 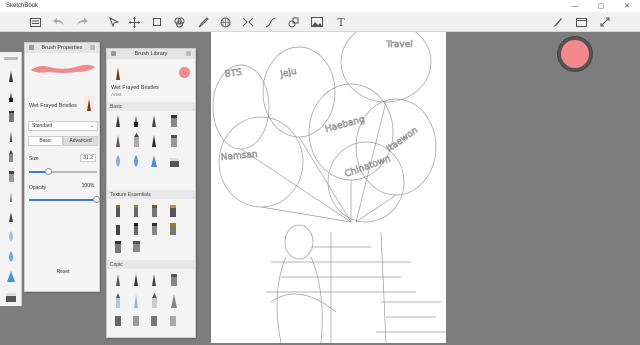 What do you see at coordinates (35, 22) in the screenshot?
I see `menu-icon` at bounding box center [35, 22].